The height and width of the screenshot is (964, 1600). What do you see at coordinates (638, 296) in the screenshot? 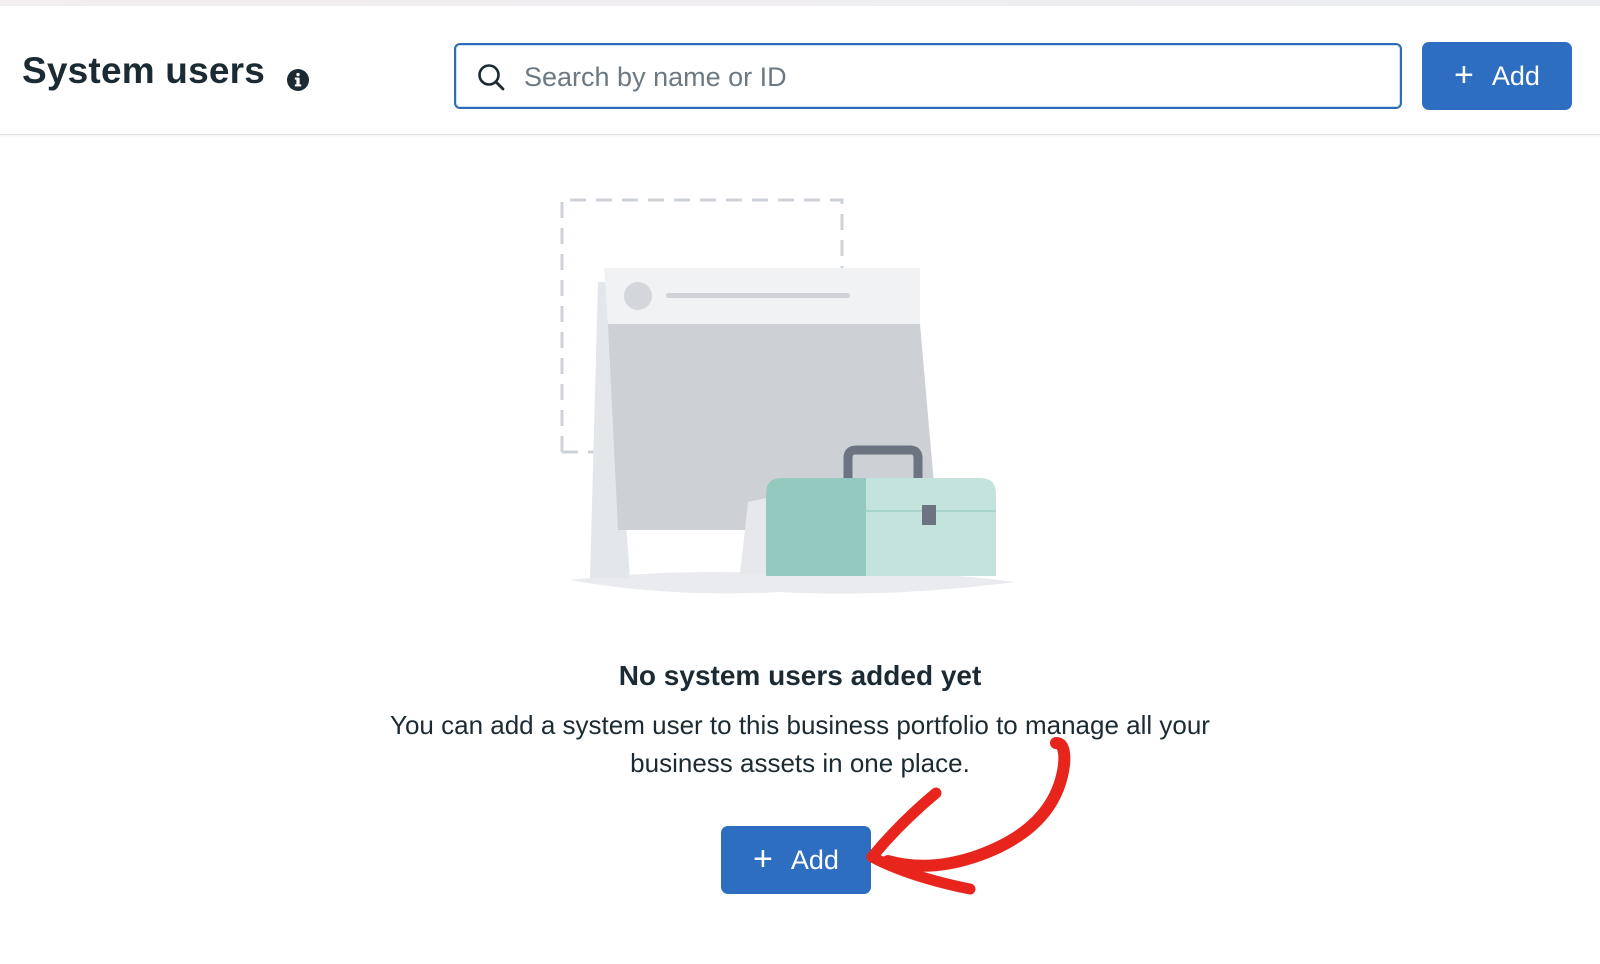
I see `card-avatar` at bounding box center [638, 296].